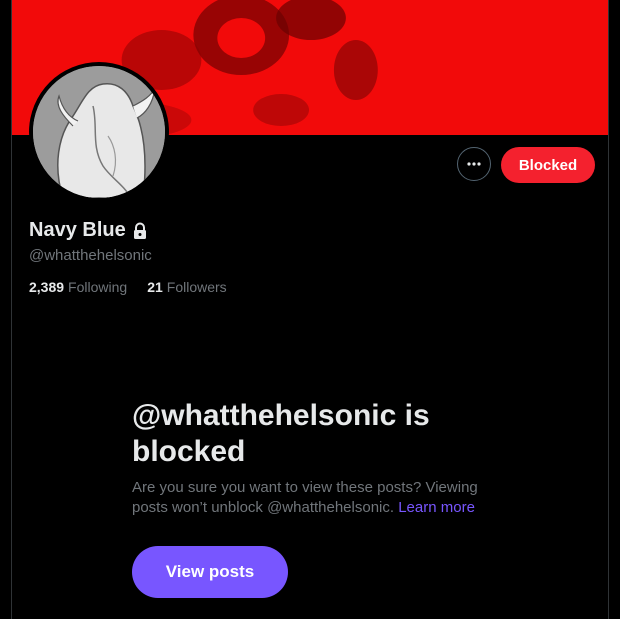 Image resolution: width=620 pixels, height=619 pixels. I want to click on profile-name-row: Navy Blue, so click(88, 230).